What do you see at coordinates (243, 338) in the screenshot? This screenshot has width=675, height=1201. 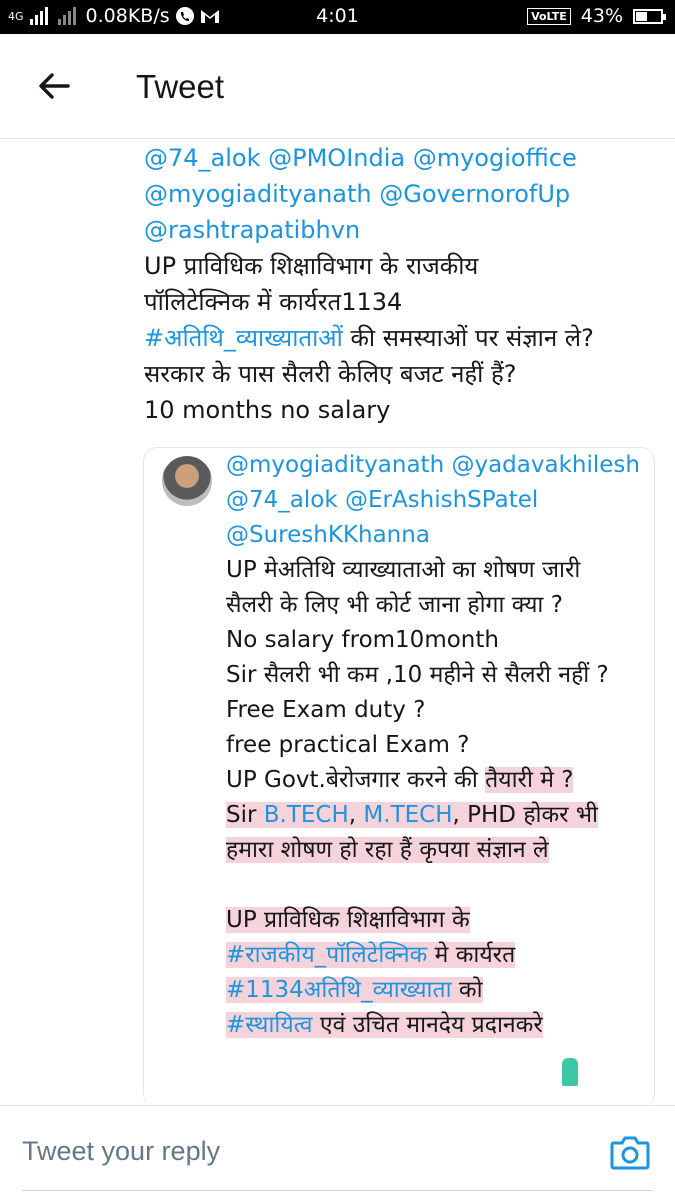 I see `hashtag-link: #अतिथि_व्याख्याताओं` at bounding box center [243, 338].